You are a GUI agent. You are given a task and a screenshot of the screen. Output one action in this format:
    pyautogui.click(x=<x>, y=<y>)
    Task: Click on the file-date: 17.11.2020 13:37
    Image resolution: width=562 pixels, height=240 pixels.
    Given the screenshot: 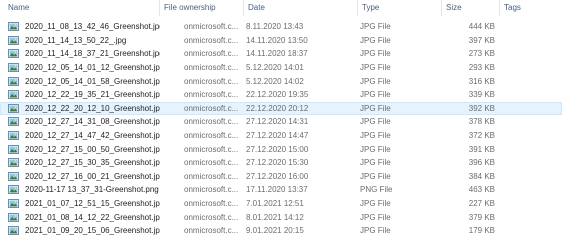 What is the action you would take?
    pyautogui.click(x=277, y=190)
    